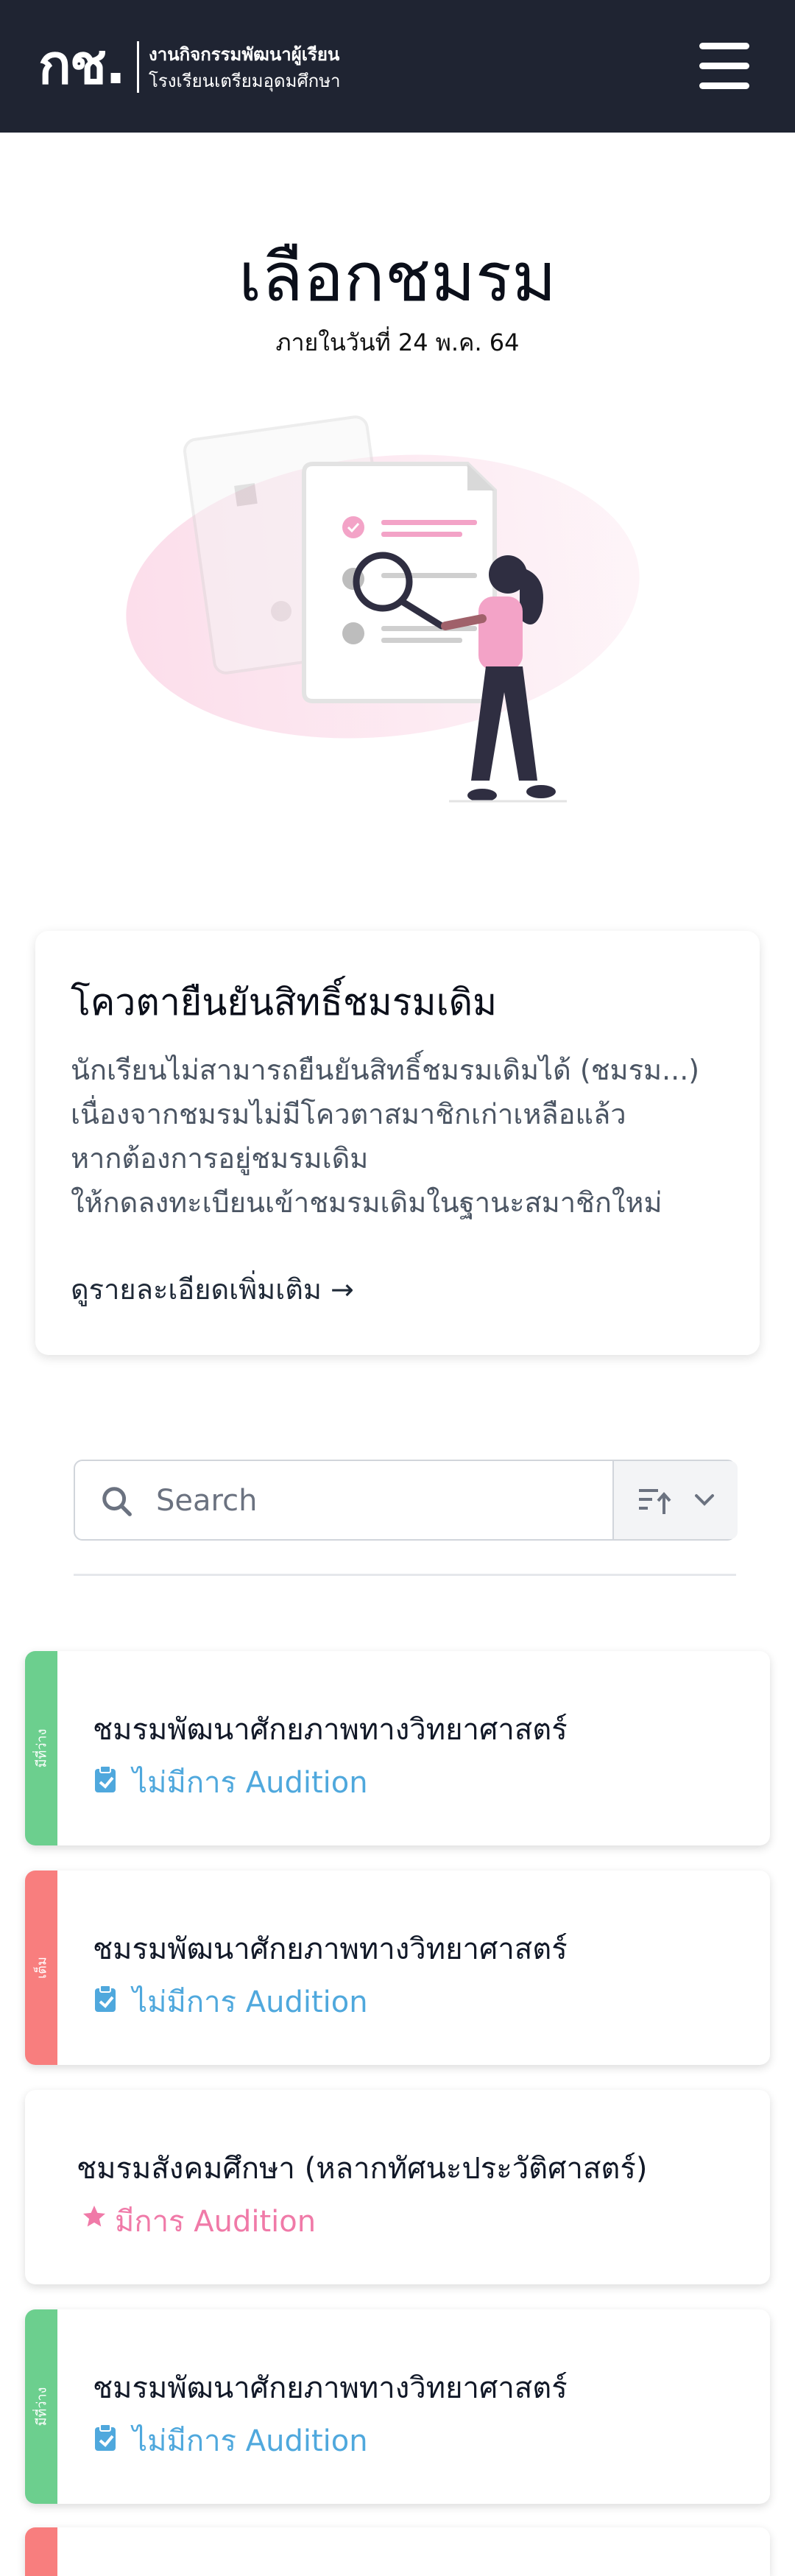  I want to click on club-name: ชมรมสังคมศึกษา (หลากทัศนะประวัติศาสตร์), so click(362, 2169).